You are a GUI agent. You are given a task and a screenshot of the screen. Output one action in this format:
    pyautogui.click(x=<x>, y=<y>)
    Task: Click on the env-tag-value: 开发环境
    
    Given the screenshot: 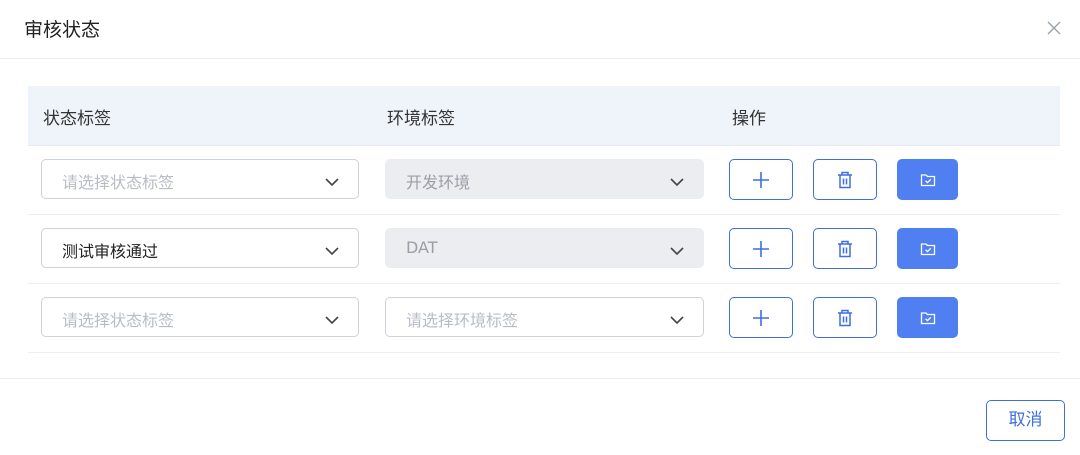 What is the action you would take?
    pyautogui.click(x=438, y=182)
    